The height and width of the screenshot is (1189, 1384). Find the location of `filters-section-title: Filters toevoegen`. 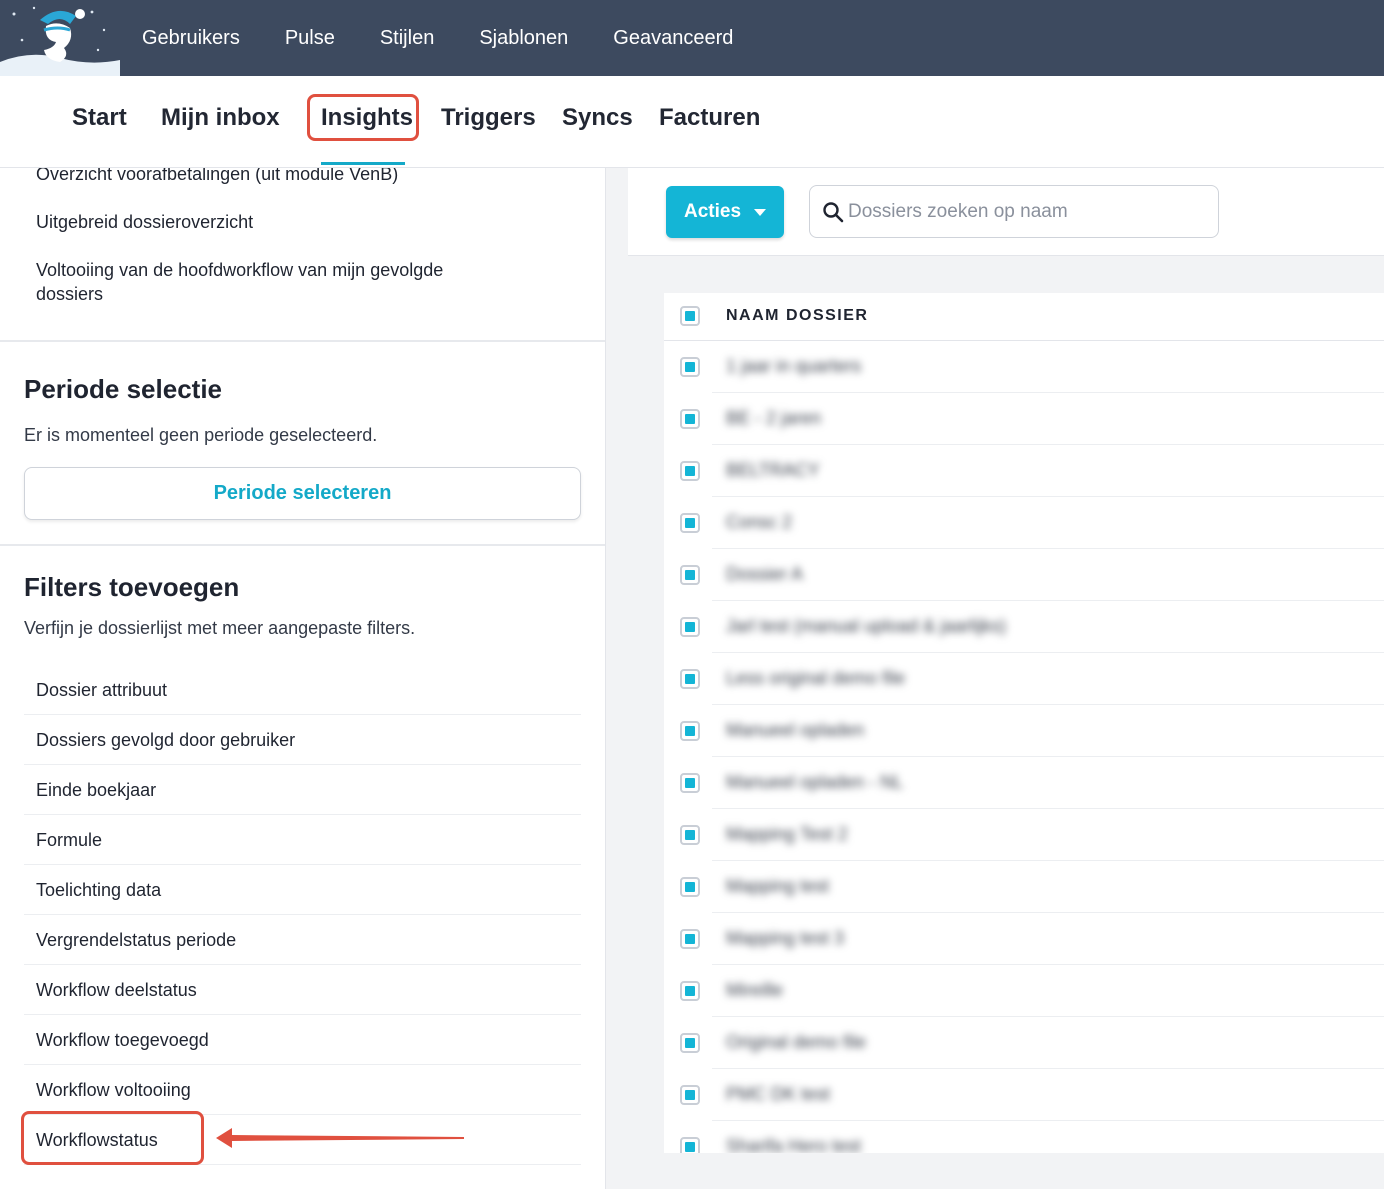

filters-section-title: Filters toevoegen is located at coordinates (132, 587).